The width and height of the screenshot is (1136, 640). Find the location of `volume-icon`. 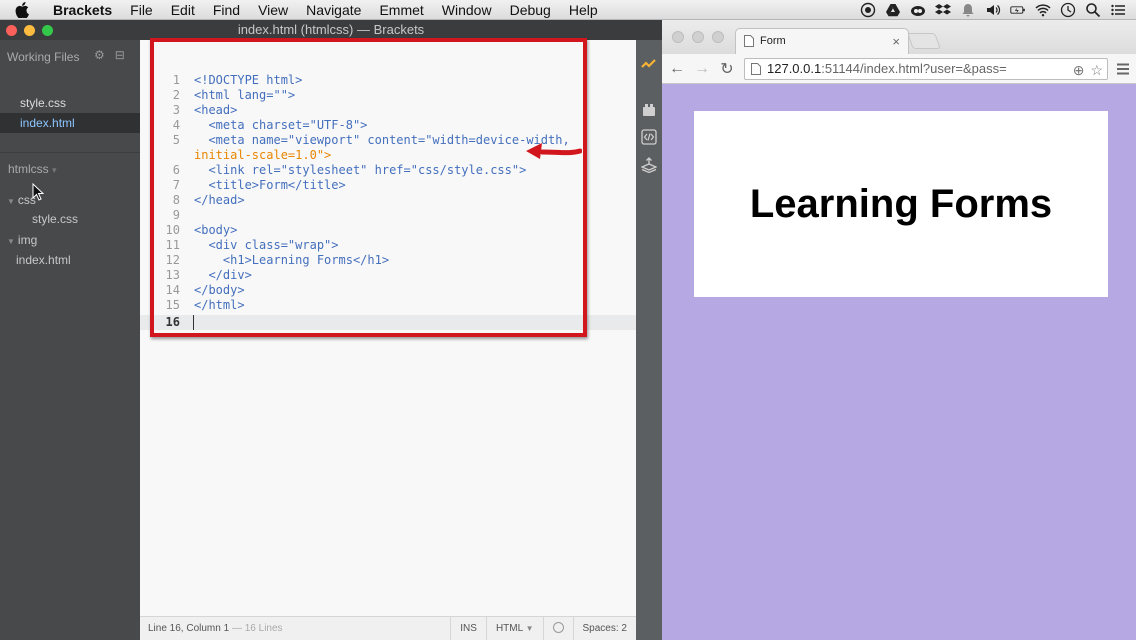

volume-icon is located at coordinates (993, 10).